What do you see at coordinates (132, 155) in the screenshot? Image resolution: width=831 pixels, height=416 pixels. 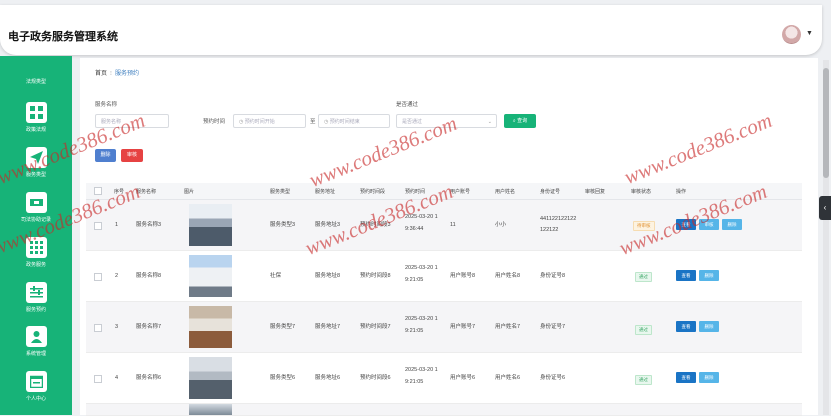 I see `audit-button: 审核` at bounding box center [132, 155].